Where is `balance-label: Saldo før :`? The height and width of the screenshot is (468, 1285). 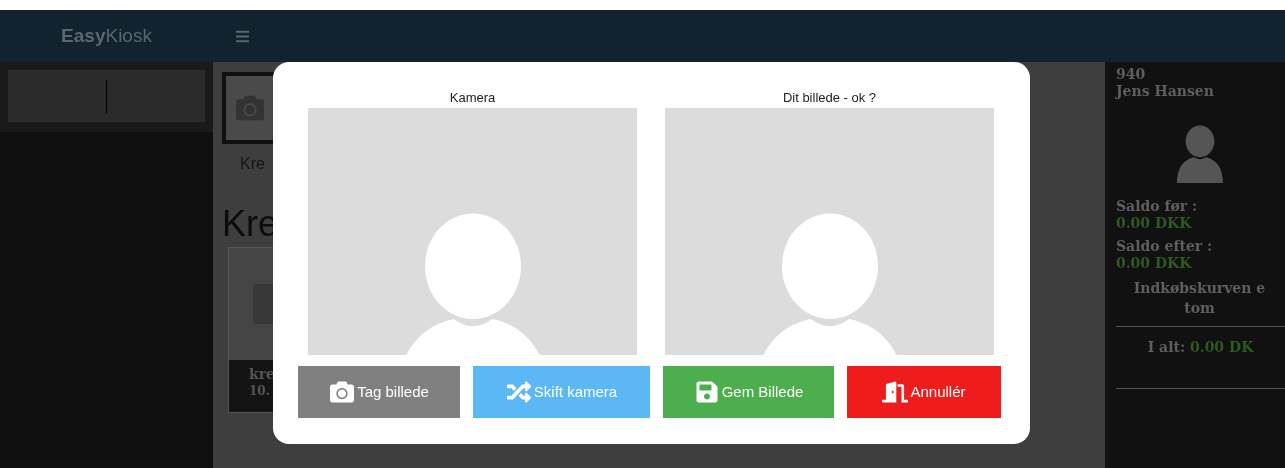
balance-label: Saldo før : is located at coordinates (1157, 206).